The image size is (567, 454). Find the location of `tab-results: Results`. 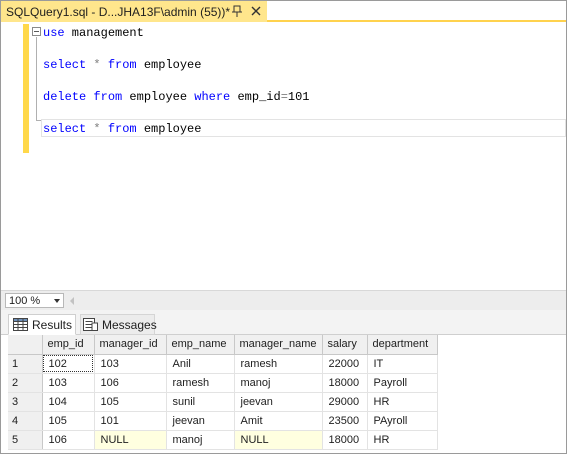

tab-results: Results is located at coordinates (42, 324).